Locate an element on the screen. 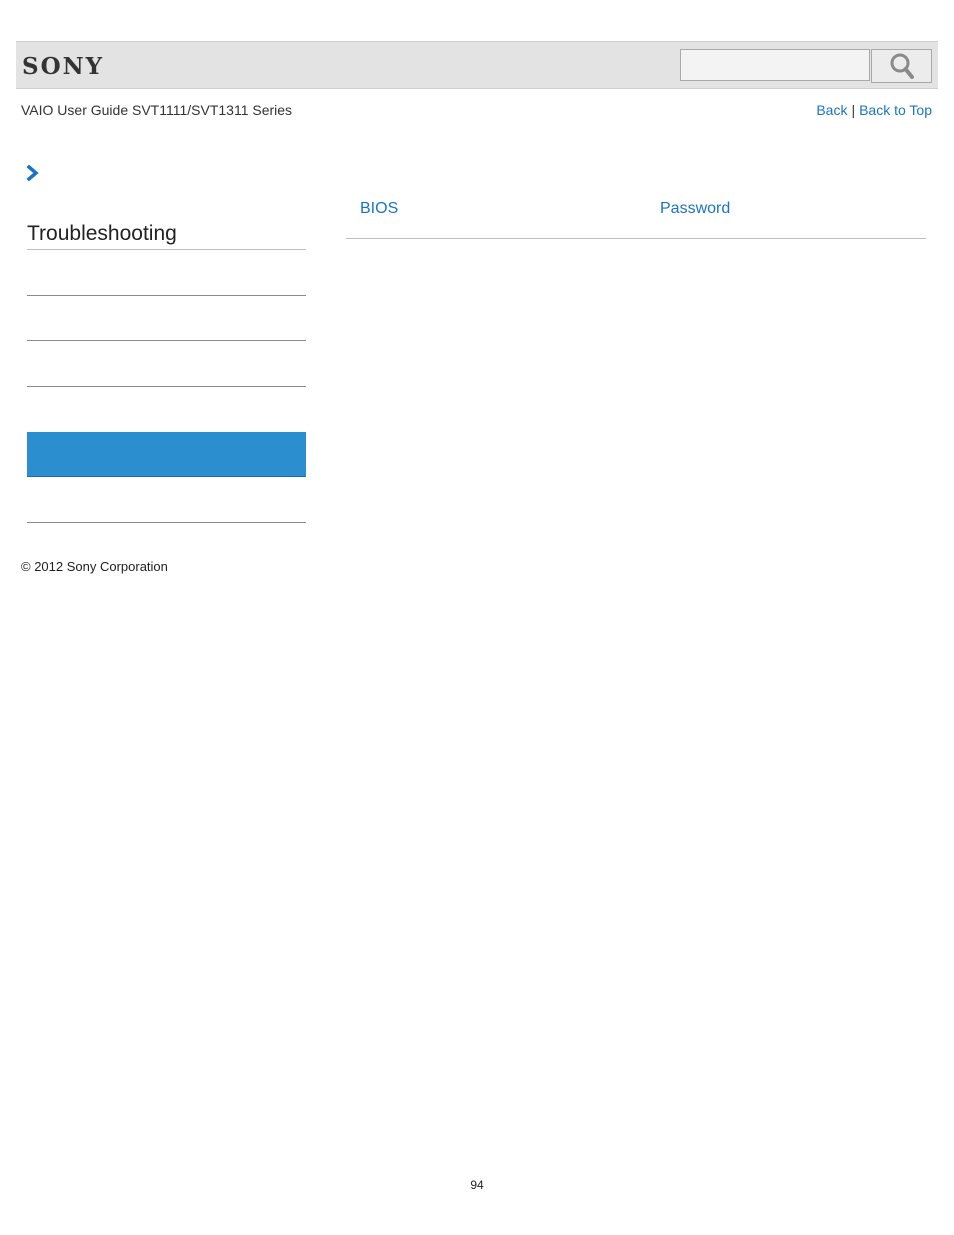  magnifier-icon is located at coordinates (902, 66).